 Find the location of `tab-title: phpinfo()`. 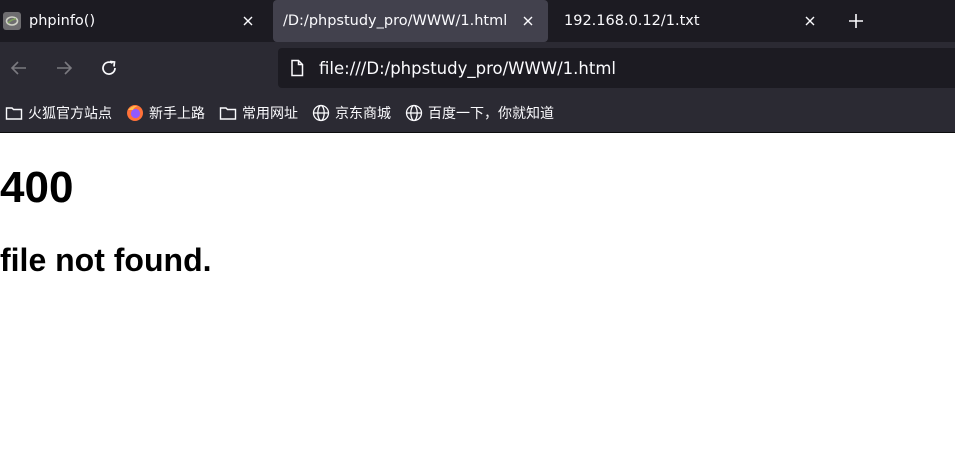

tab-title: phpinfo() is located at coordinates (62, 21).